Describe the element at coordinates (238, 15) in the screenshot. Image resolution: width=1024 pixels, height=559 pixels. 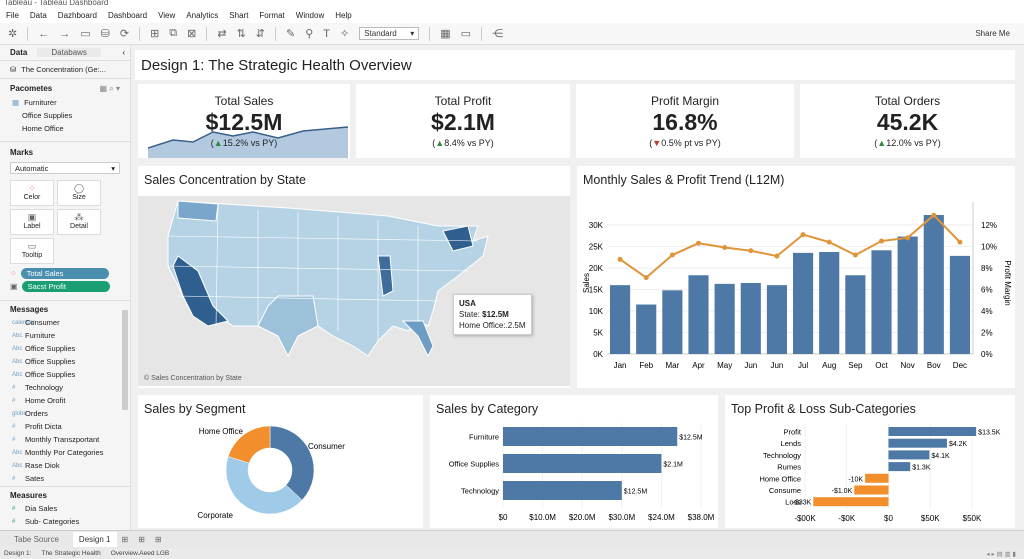
I see `menu-item: Shart` at that location.